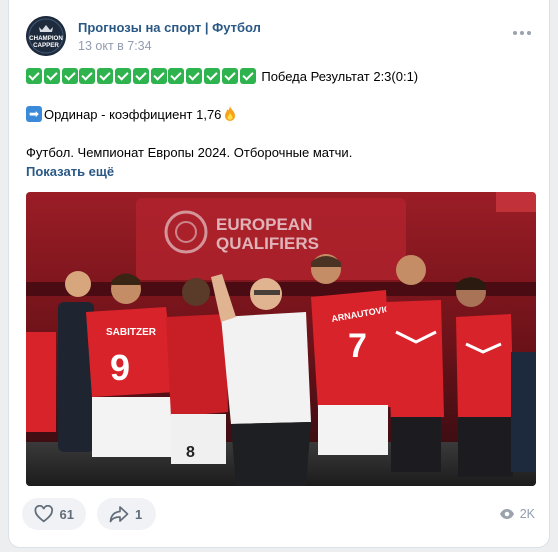 The height and width of the screenshot is (552, 558). Describe the element at coordinates (264, 224) in the screenshot. I see `banner-text-1: EUROPEAN` at that location.